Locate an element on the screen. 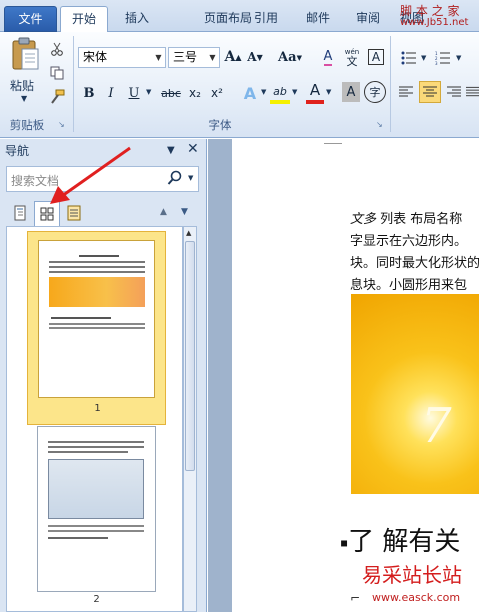 The image size is (479, 612). next-page-icon: ▼ is located at coordinates (184, 212).